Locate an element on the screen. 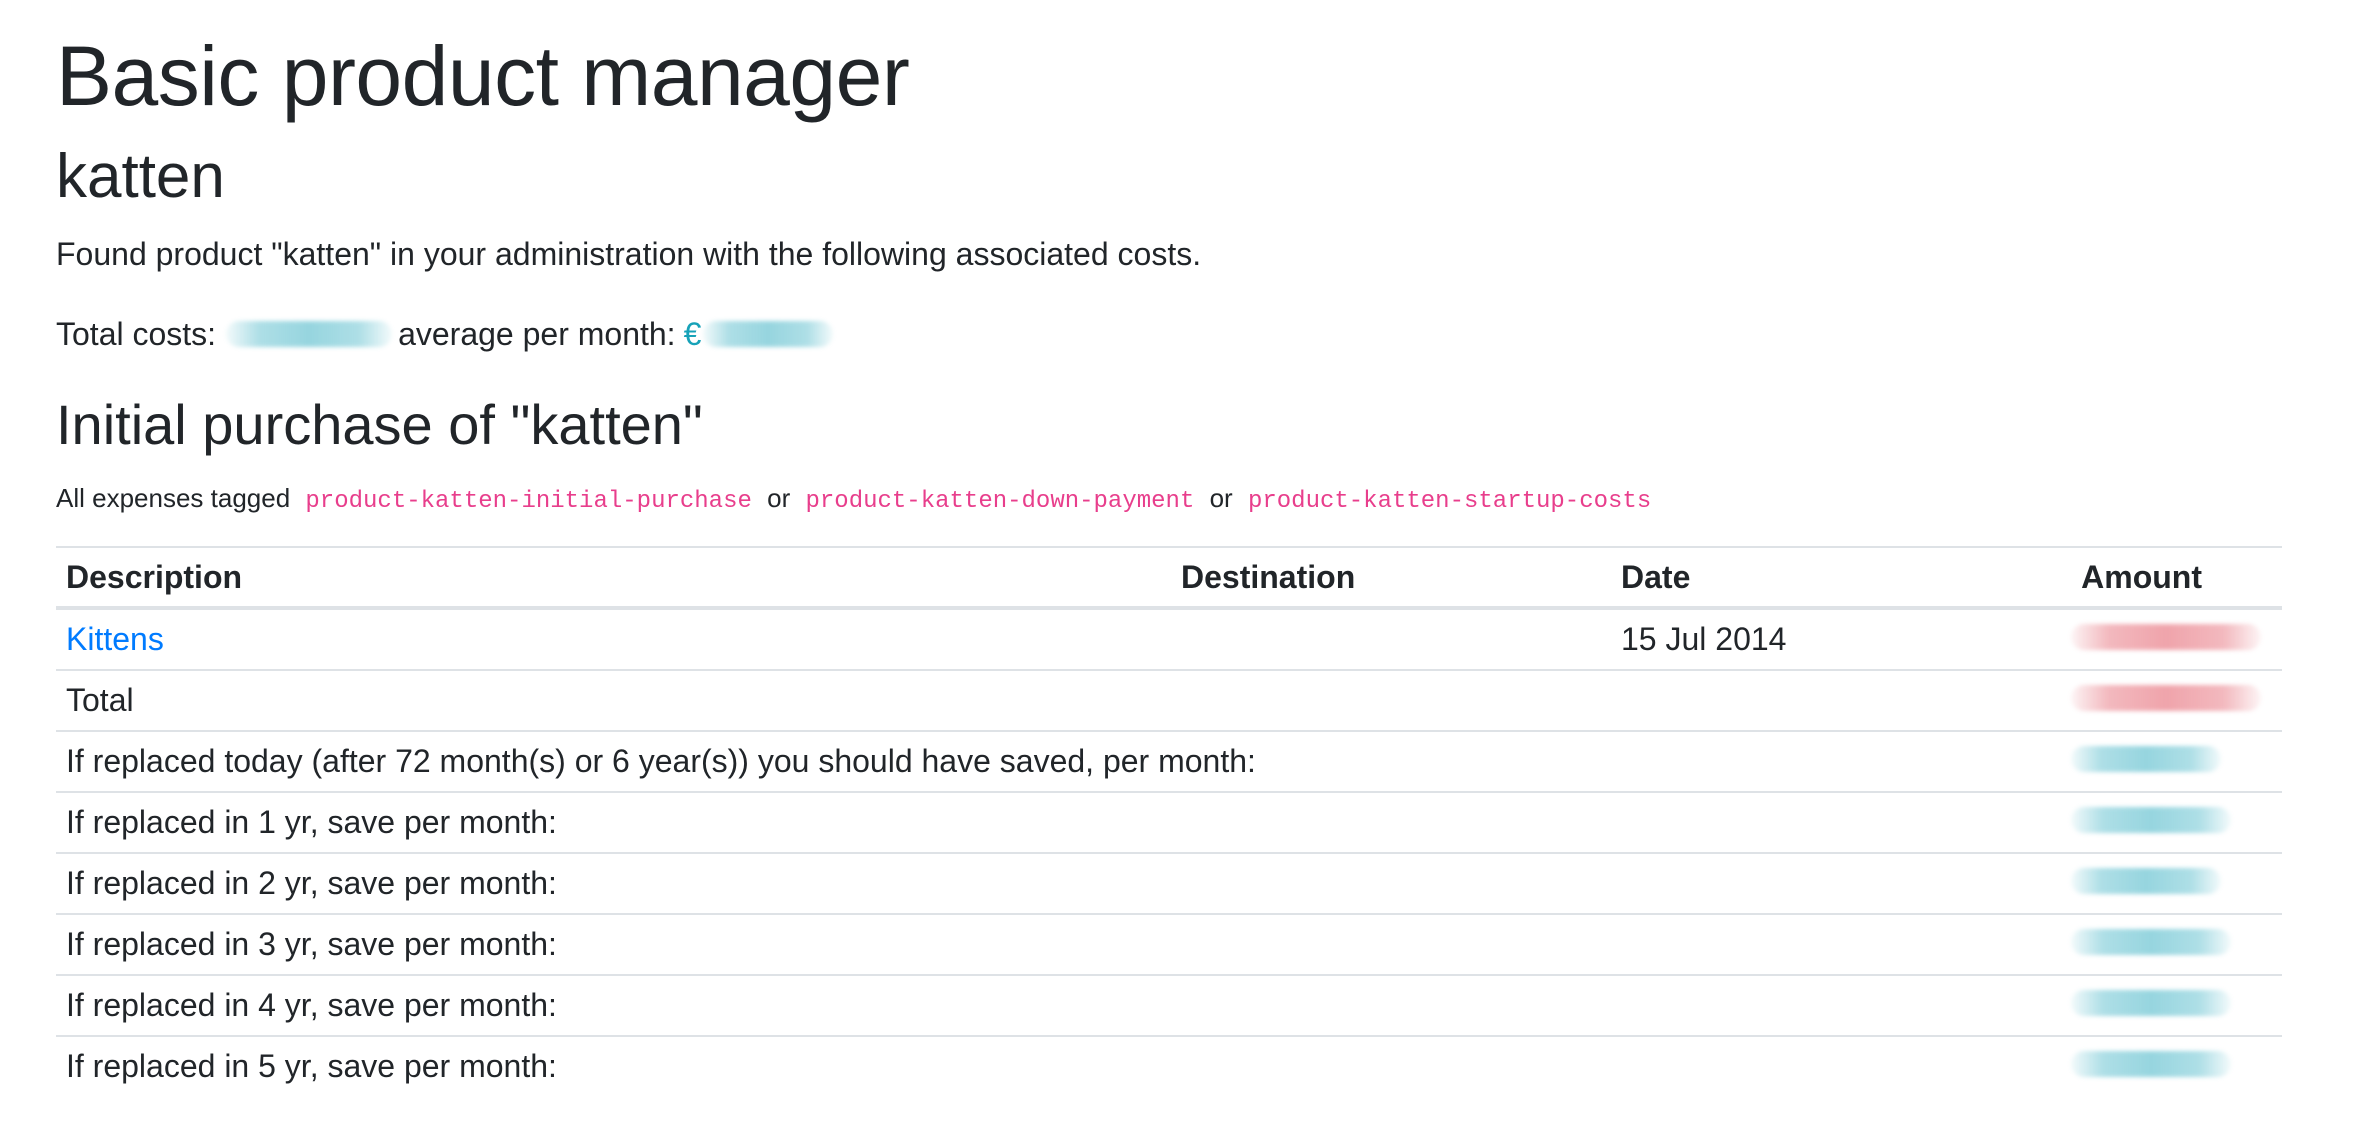 The image size is (2366, 1130). tags-intro: All expenses tagged is located at coordinates (173, 498).